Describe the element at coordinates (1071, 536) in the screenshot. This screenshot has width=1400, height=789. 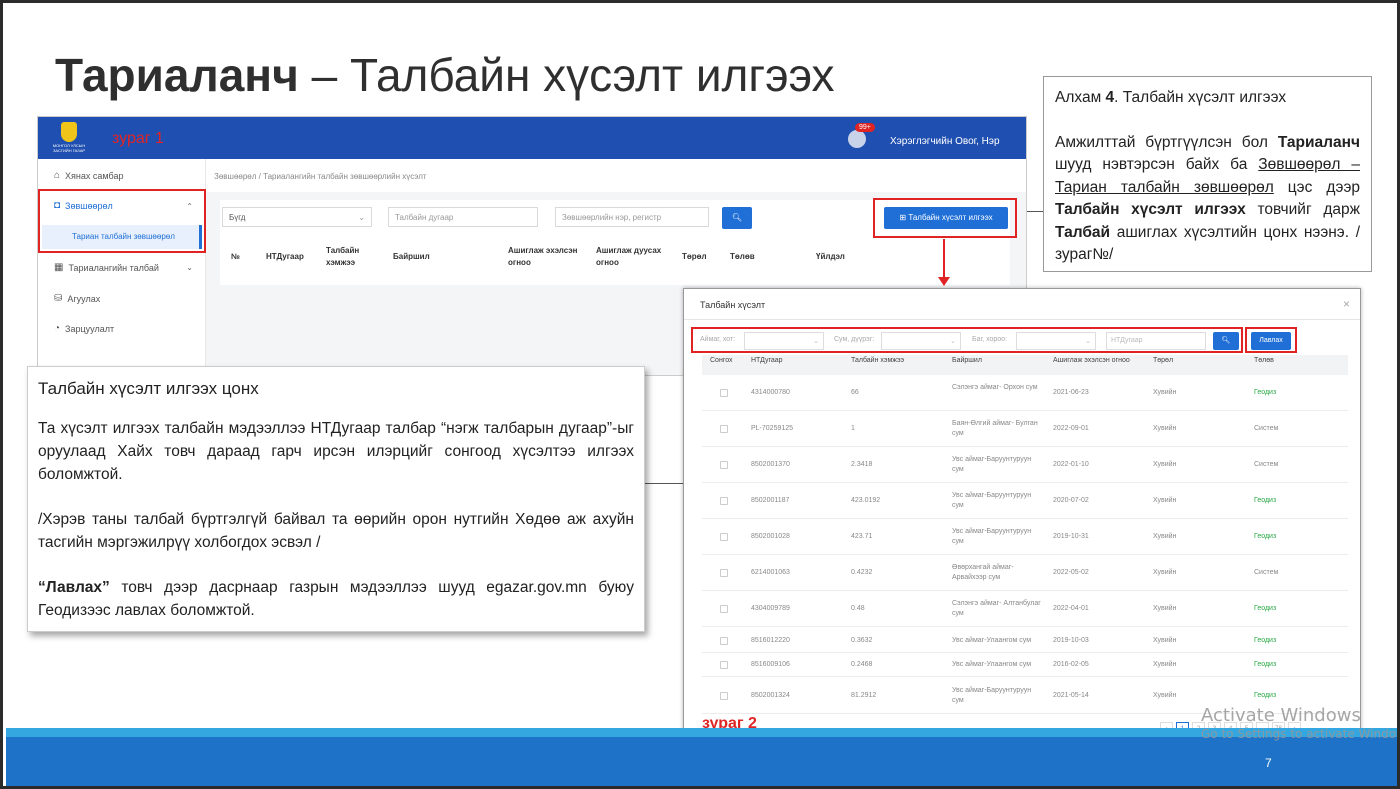
I see `table-cell: 2019-10-31` at that location.